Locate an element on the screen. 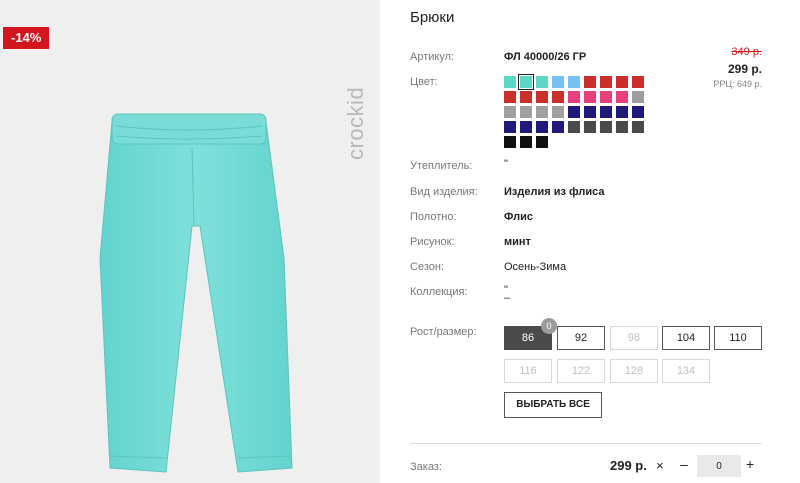 This screenshot has width=800, height=483. size-option-116: 116 is located at coordinates (528, 371).